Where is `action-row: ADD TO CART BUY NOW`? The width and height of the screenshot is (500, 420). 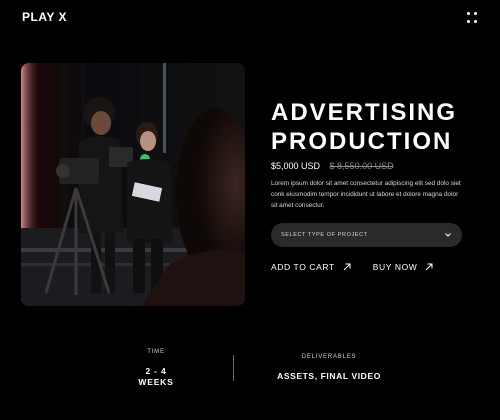
action-row: ADD TO CART BUY NOW is located at coordinates (352, 267).